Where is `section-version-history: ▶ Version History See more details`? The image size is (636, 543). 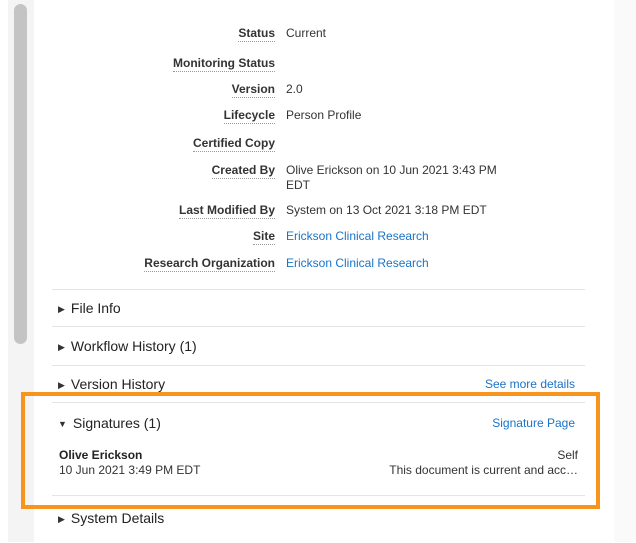 section-version-history: ▶ Version History See more details is located at coordinates (318, 383).